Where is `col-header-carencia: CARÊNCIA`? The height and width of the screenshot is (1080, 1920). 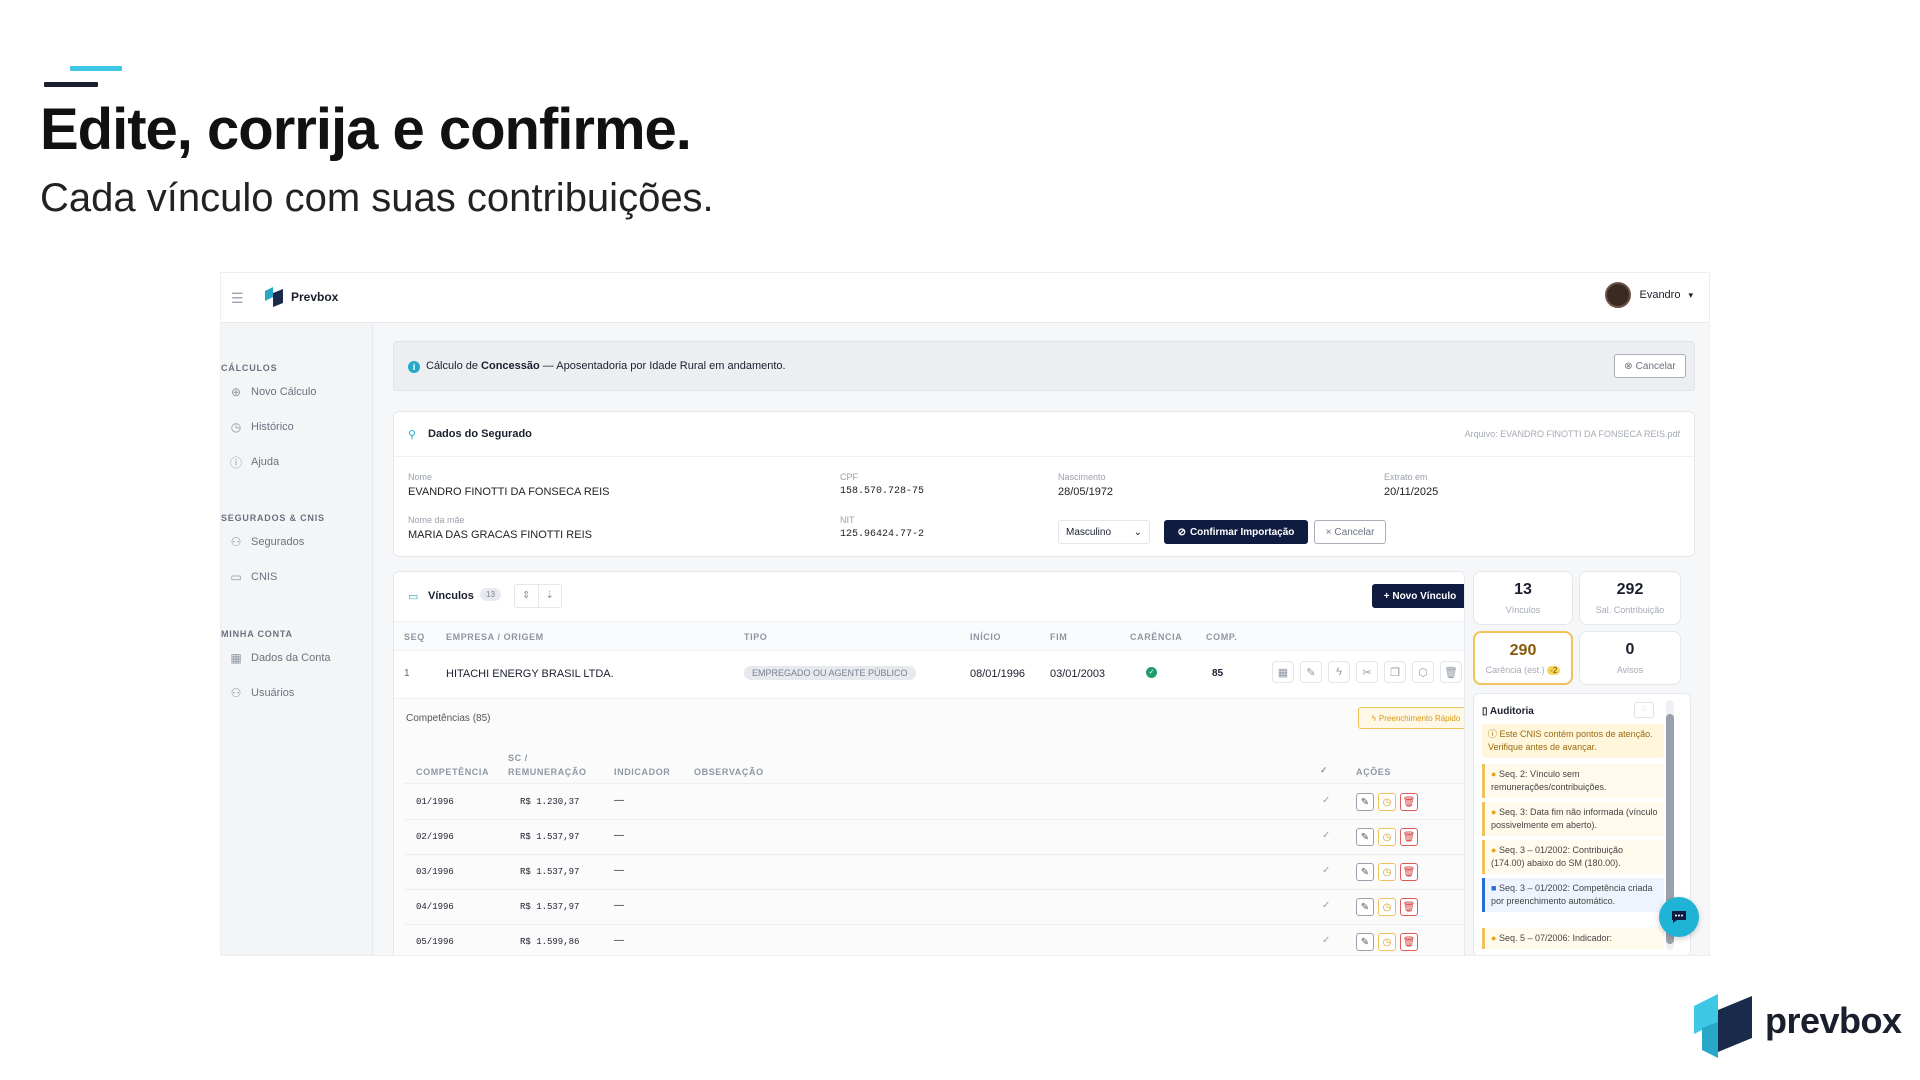 col-header-carencia: CARÊNCIA is located at coordinates (1156, 637).